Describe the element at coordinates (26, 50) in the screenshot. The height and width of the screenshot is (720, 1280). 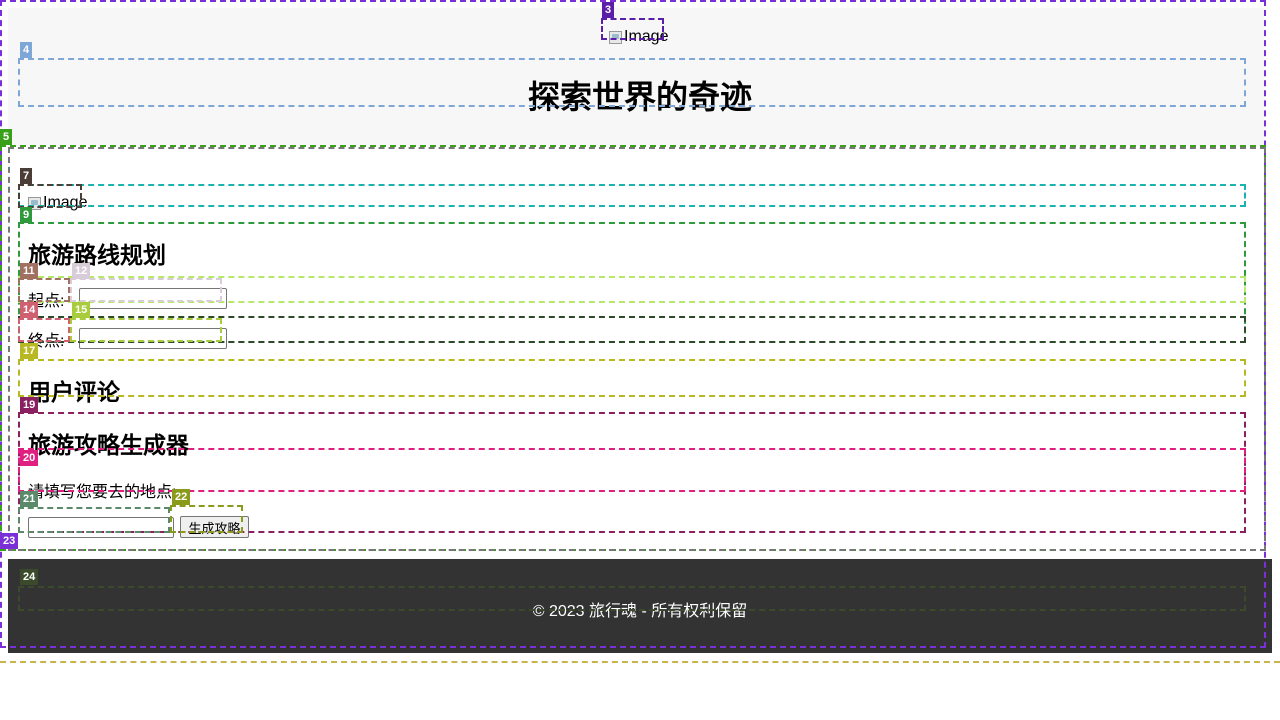
I see `overlay-tag: 4` at that location.